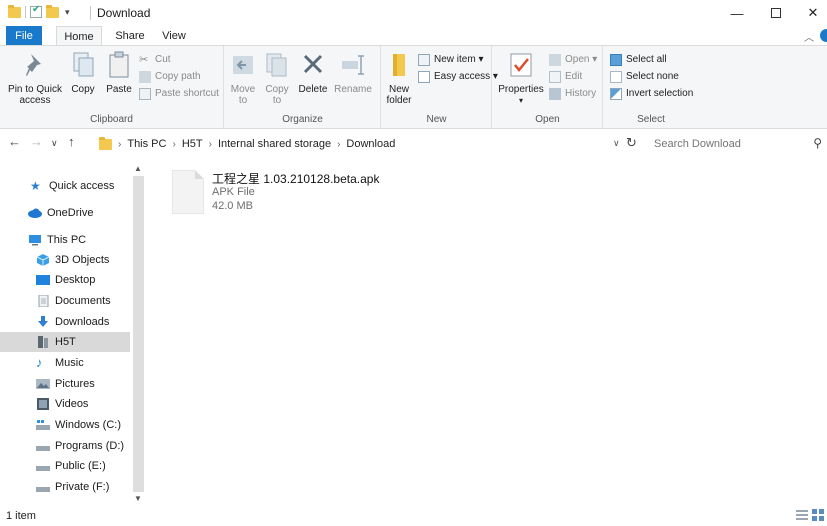 The width and height of the screenshot is (827, 526). Describe the element at coordinates (616, 143) in the screenshot. I see `chevron-down-icon: ∨` at that location.